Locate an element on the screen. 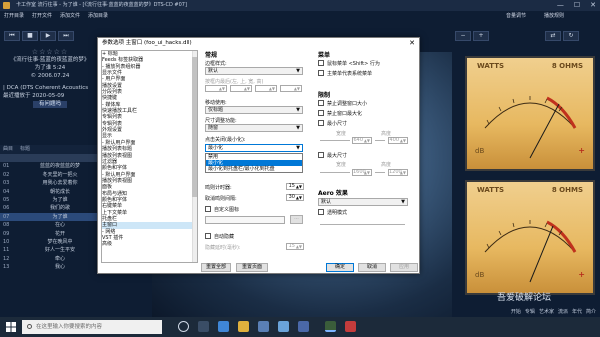  timer-input: 15 ▲▼ is located at coordinates (295, 186).